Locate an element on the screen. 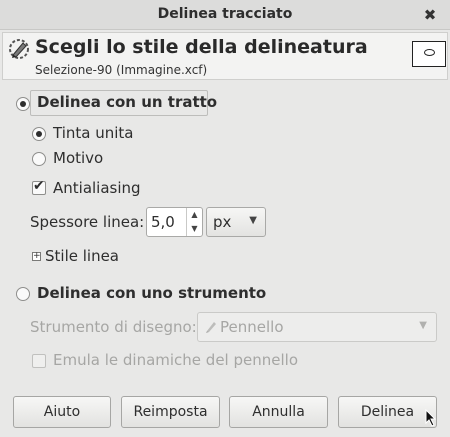 Image resolution: width=450 pixels, height=437 pixels. paint-tool-value: Pennello is located at coordinates (252, 327).